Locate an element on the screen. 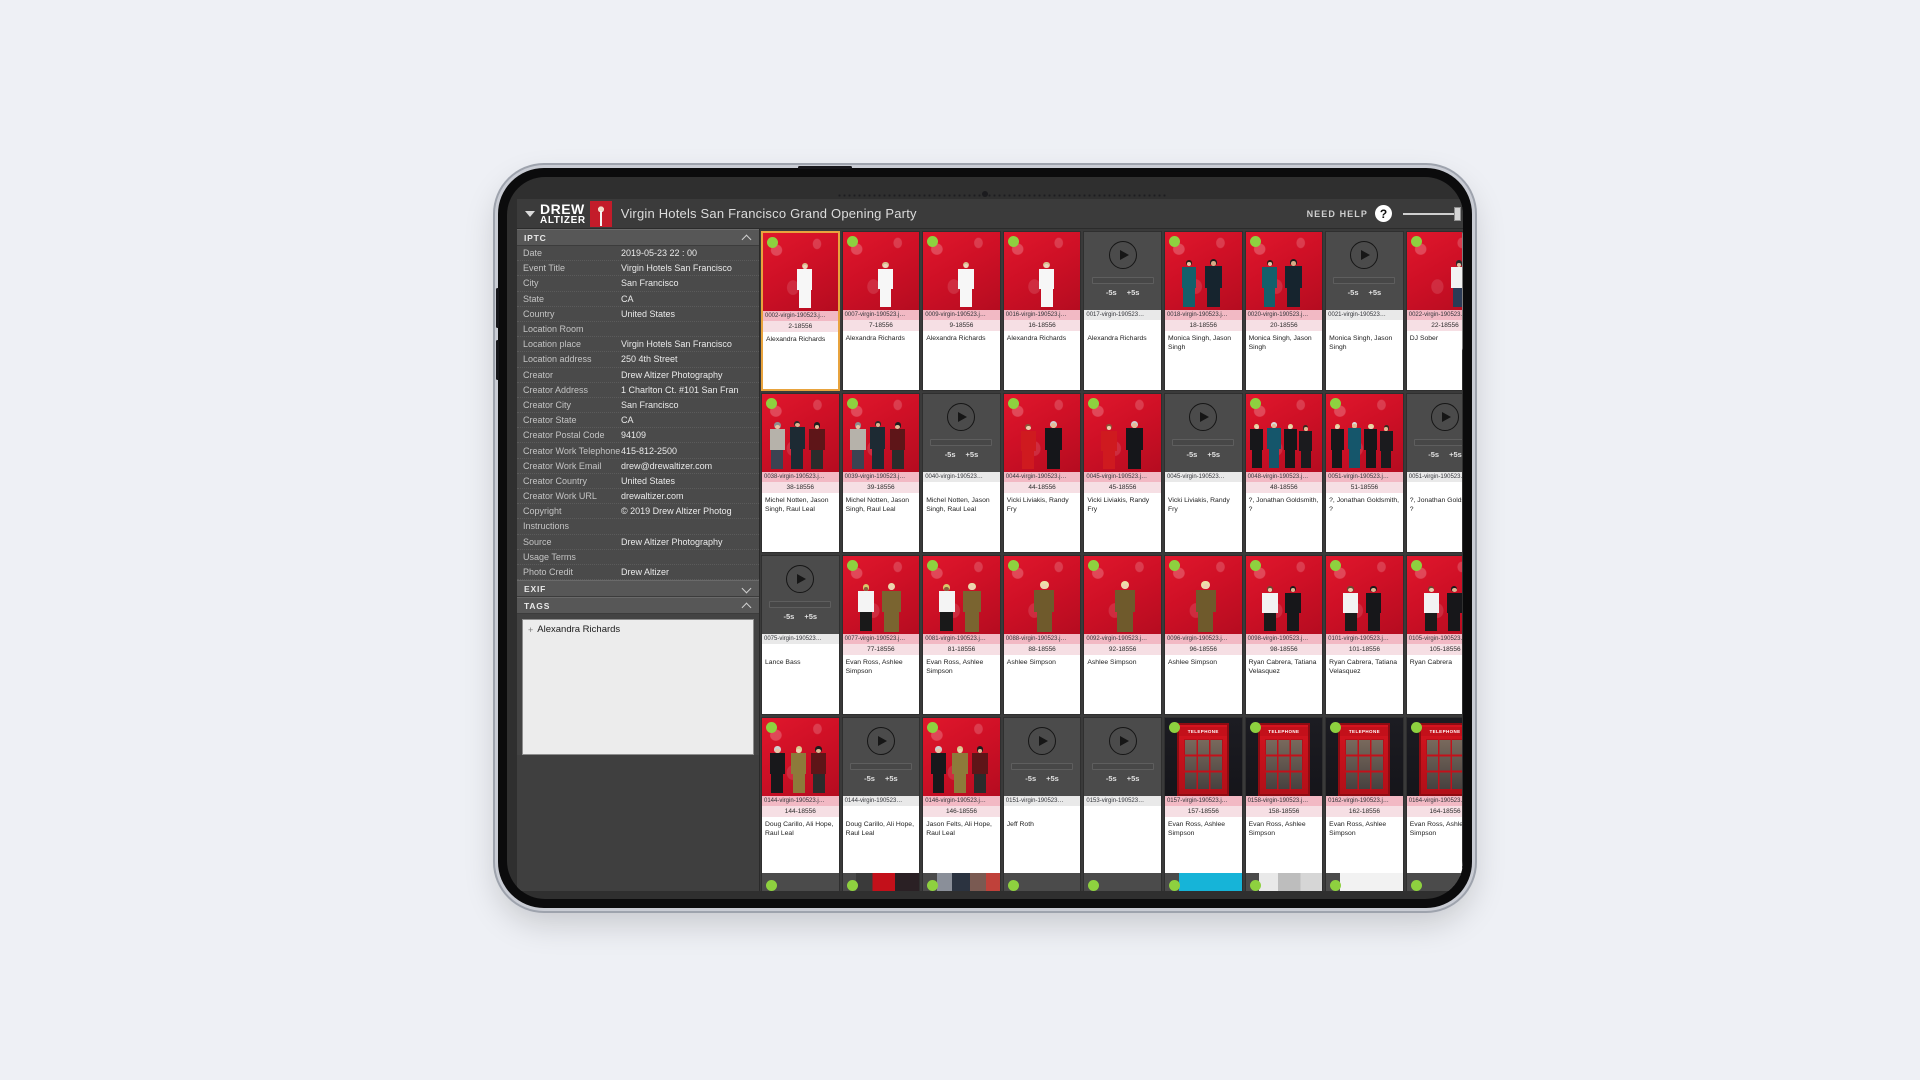 The image size is (1920, 1080). metadata-row: City San Francisco is located at coordinates (638, 284).